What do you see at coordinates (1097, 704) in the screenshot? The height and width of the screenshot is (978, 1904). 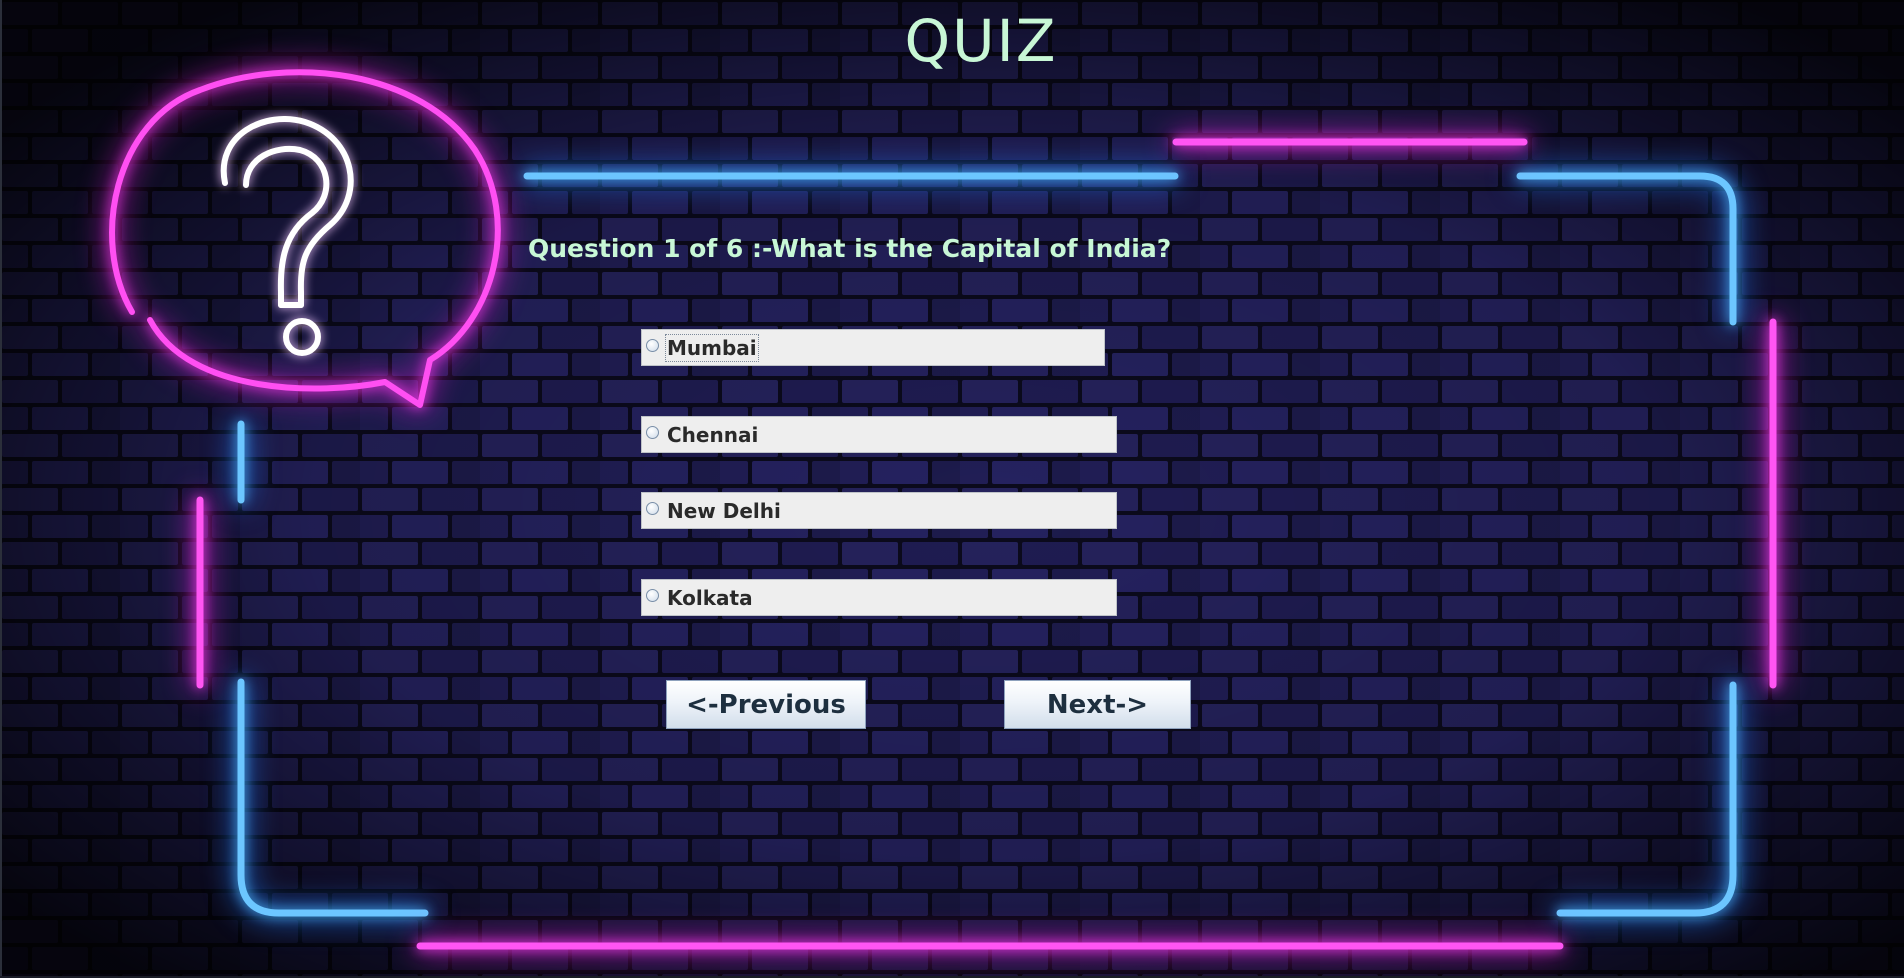 I see `next-button: Next->` at bounding box center [1097, 704].